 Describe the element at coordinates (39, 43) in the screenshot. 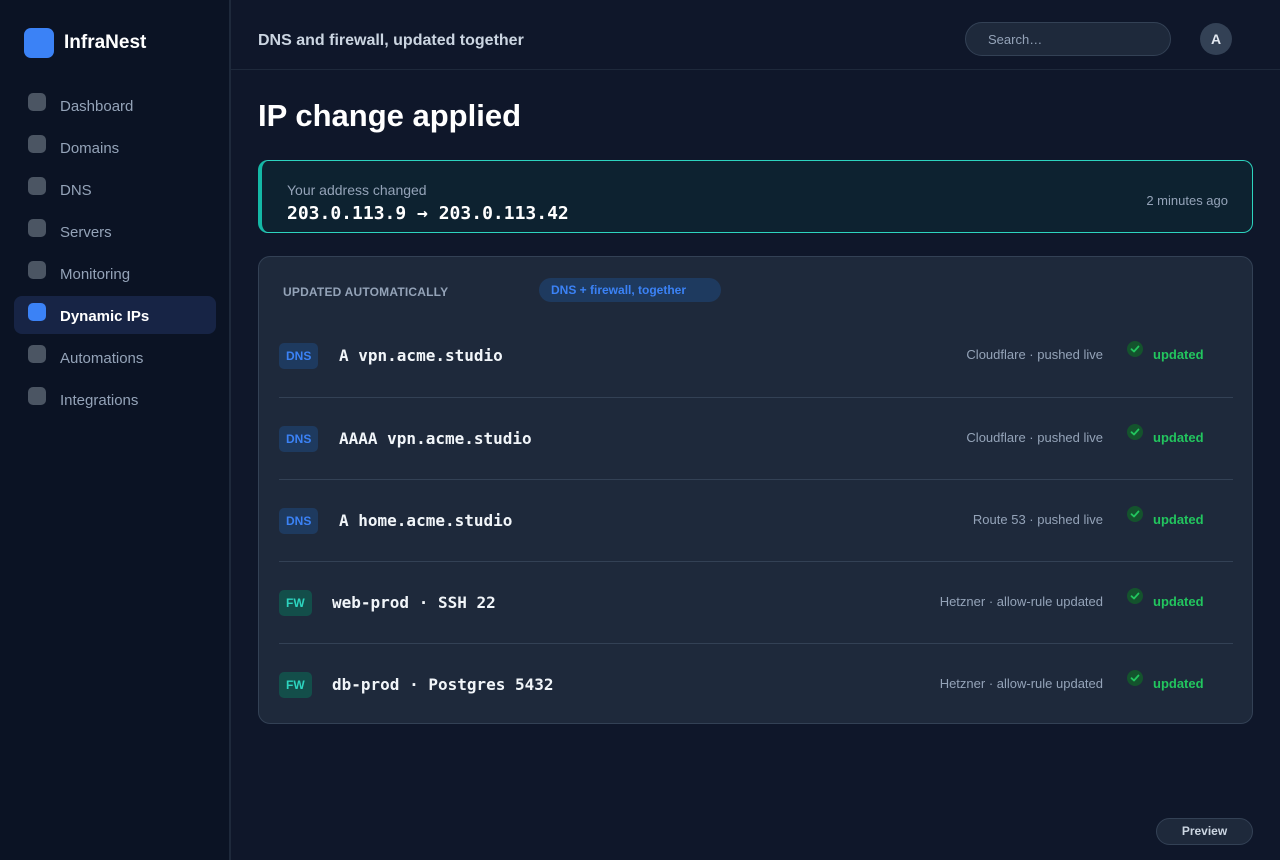

I see `logo-icon` at that location.